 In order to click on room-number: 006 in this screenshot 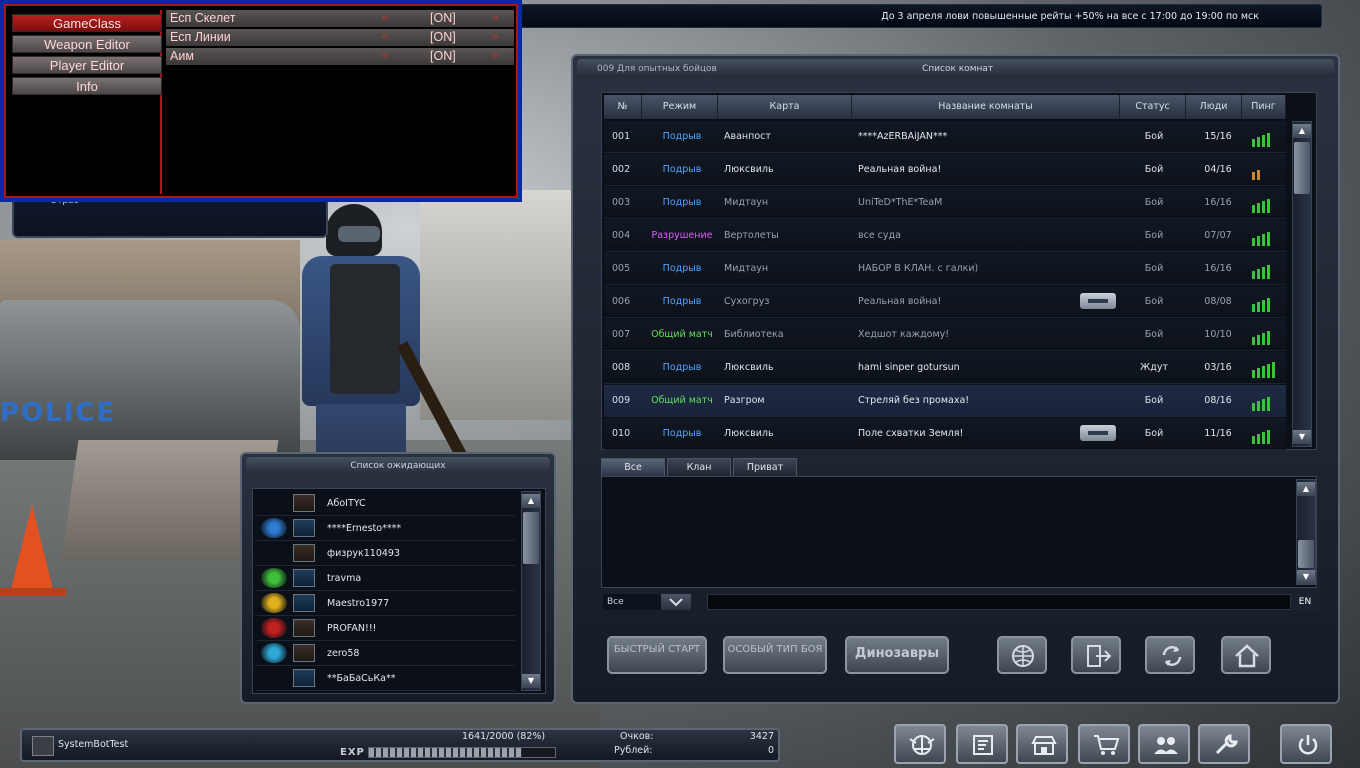, I will do `click(621, 301)`.